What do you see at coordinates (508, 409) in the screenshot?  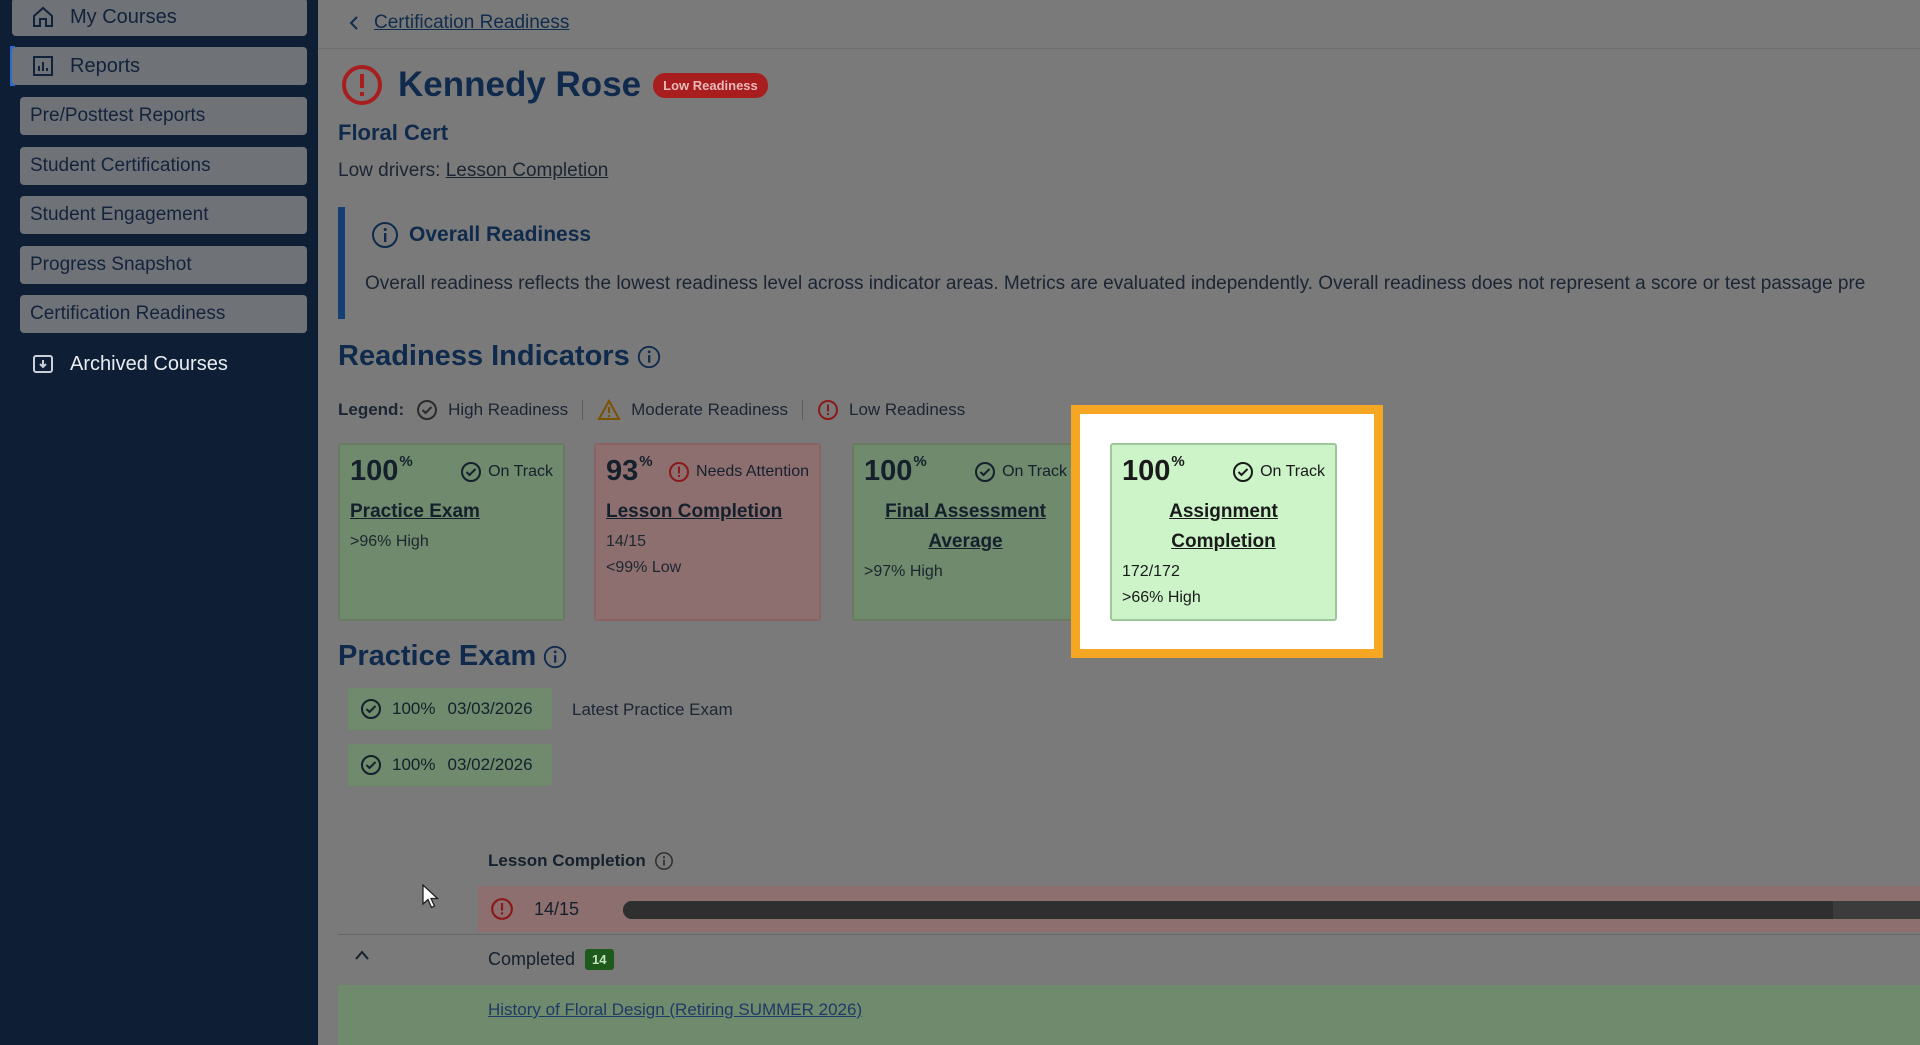 I see `legend-text: High Readiness` at bounding box center [508, 409].